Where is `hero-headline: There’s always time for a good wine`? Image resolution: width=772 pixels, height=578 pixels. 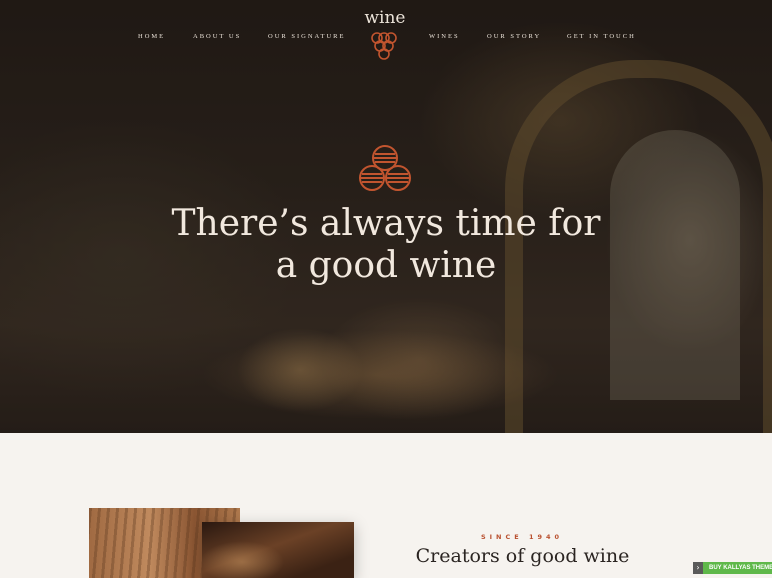
hero-headline: There’s always time for a good wine is located at coordinates (386, 245).